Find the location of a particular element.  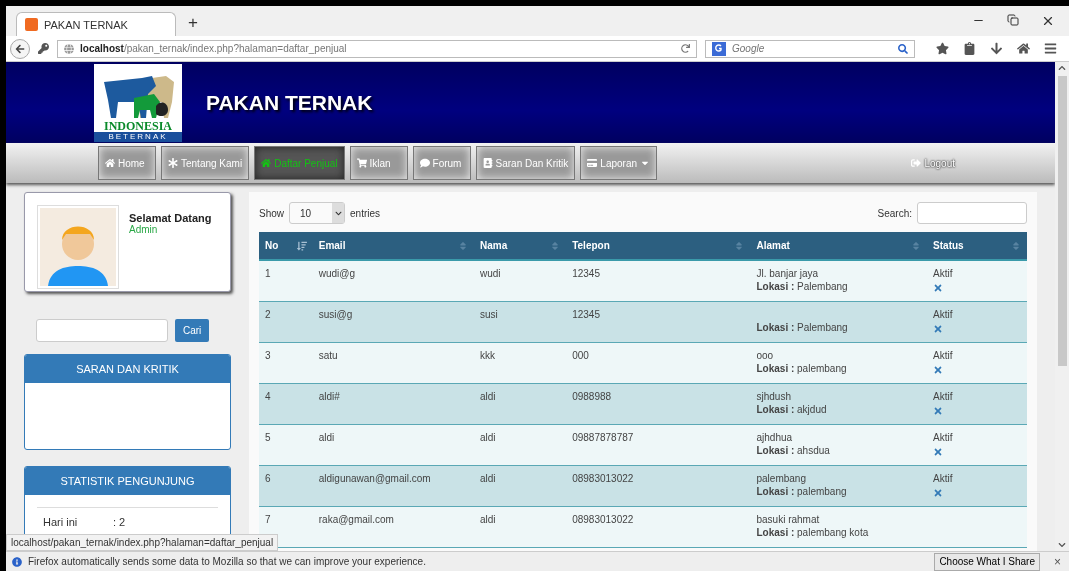

search-icon is located at coordinates (903, 48).